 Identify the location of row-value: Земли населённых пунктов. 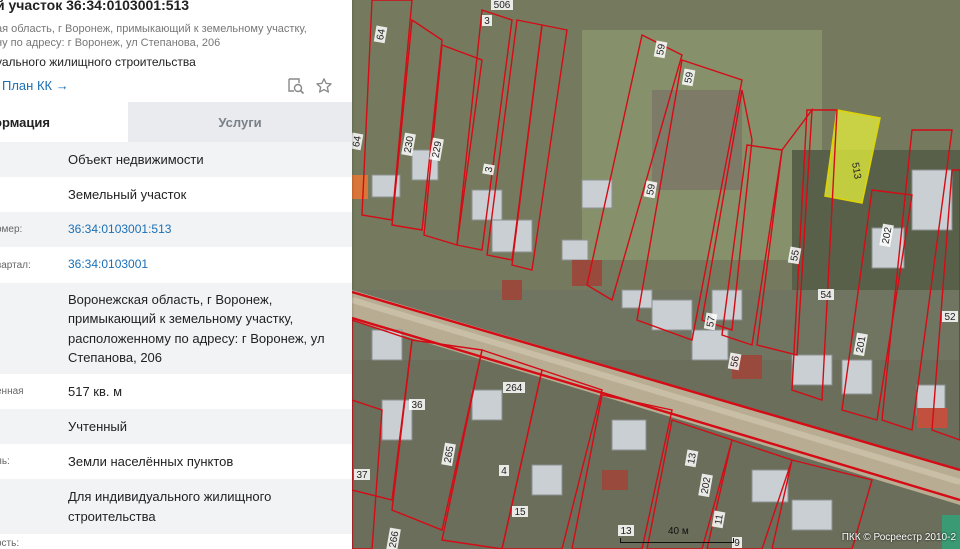
(151, 461).